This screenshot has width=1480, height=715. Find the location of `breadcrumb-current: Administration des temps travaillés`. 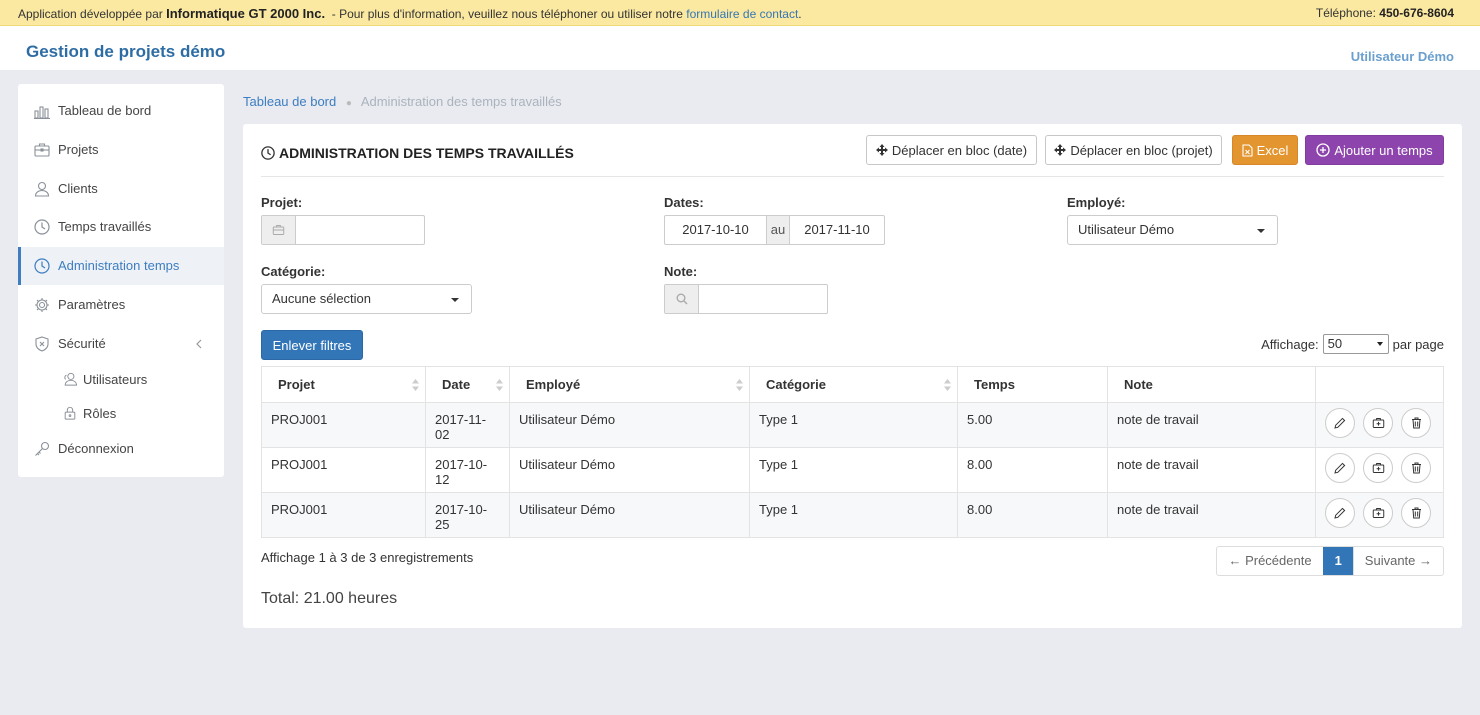

breadcrumb-current: Administration des temps travaillés is located at coordinates (461, 101).